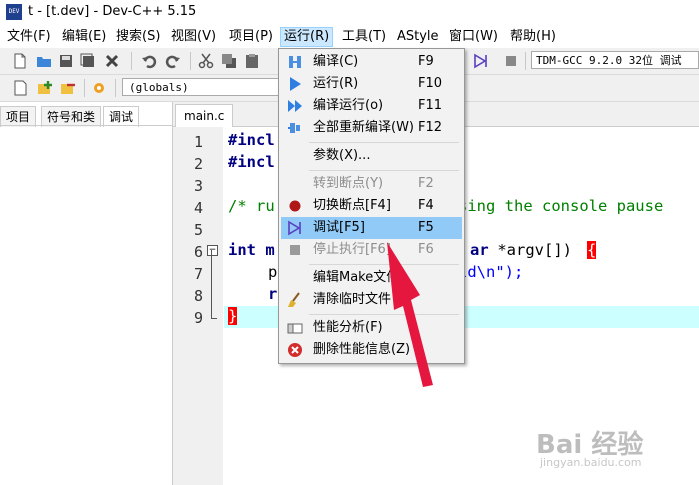 The width and height of the screenshot is (699, 485). Describe the element at coordinates (533, 37) in the screenshot. I see `menu-help: 帮助(H)` at that location.